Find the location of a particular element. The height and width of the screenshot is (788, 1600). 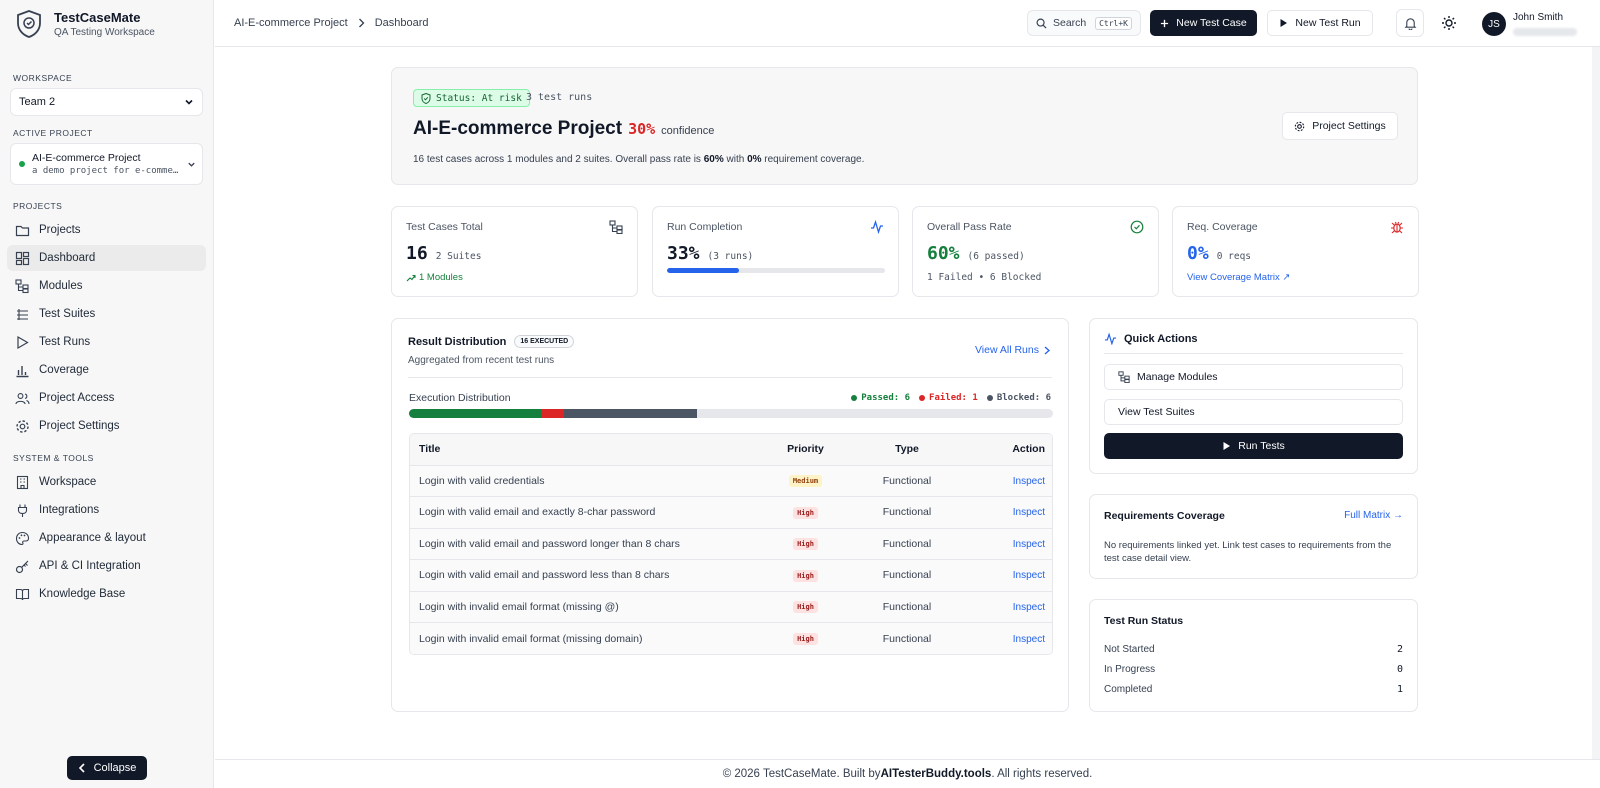

cell-priority: High is located at coordinates (805, 544).